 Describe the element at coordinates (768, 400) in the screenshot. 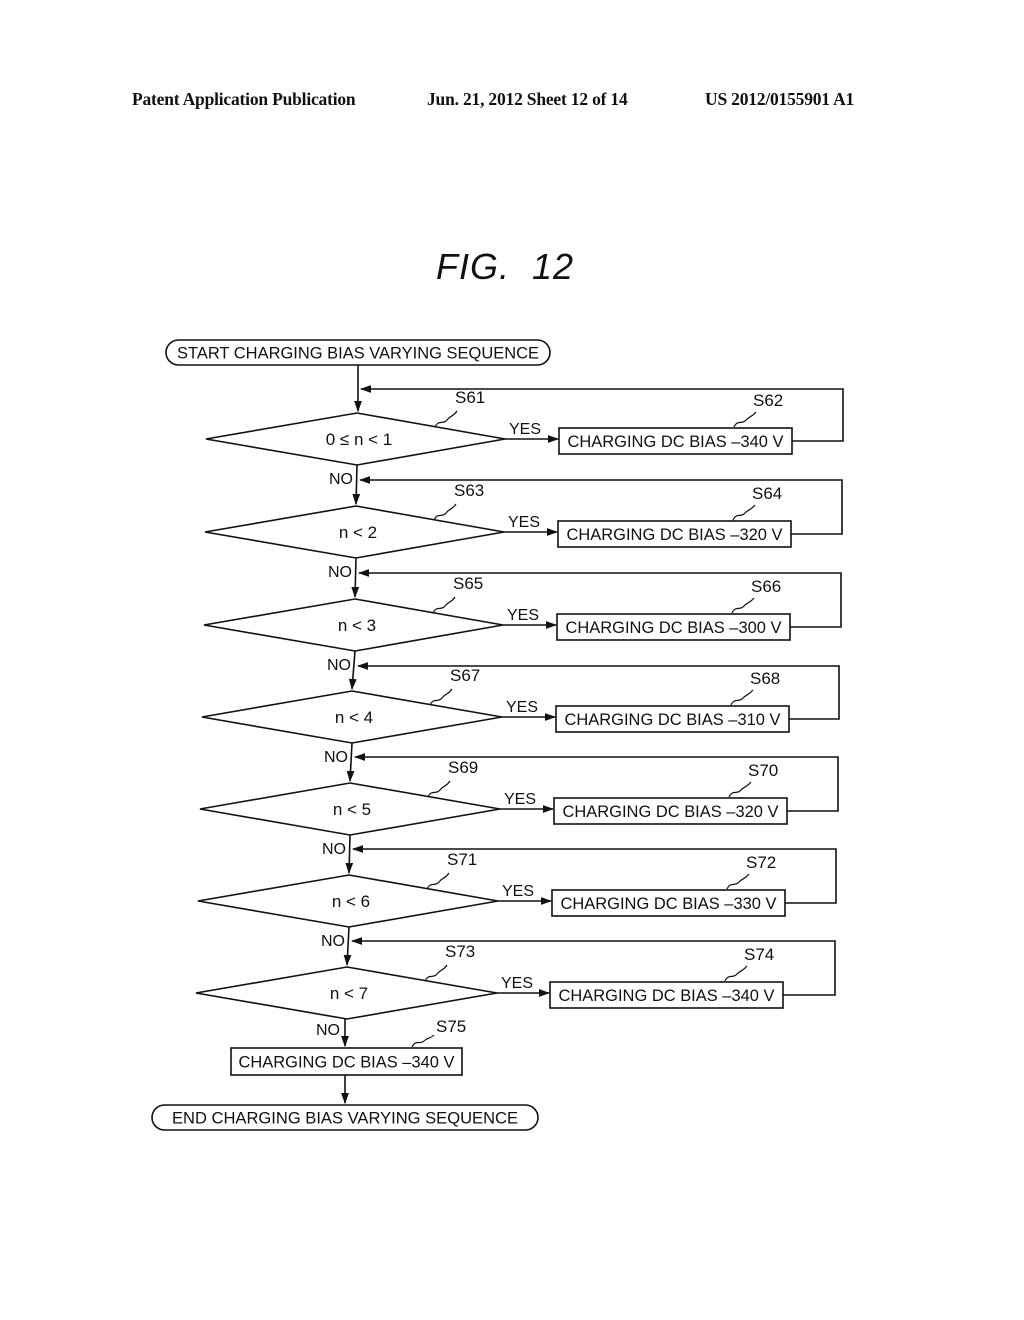

I see `action-step-label: S62` at that location.